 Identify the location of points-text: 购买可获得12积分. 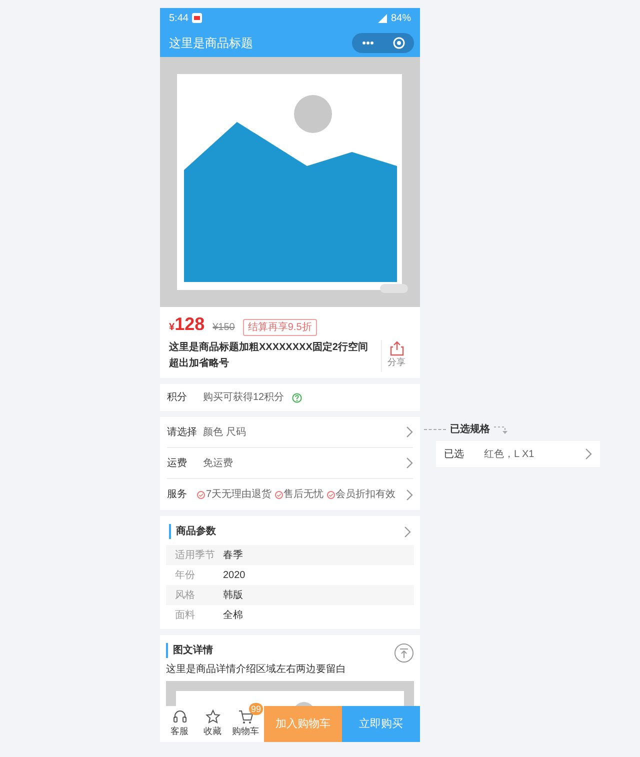
(243, 397).